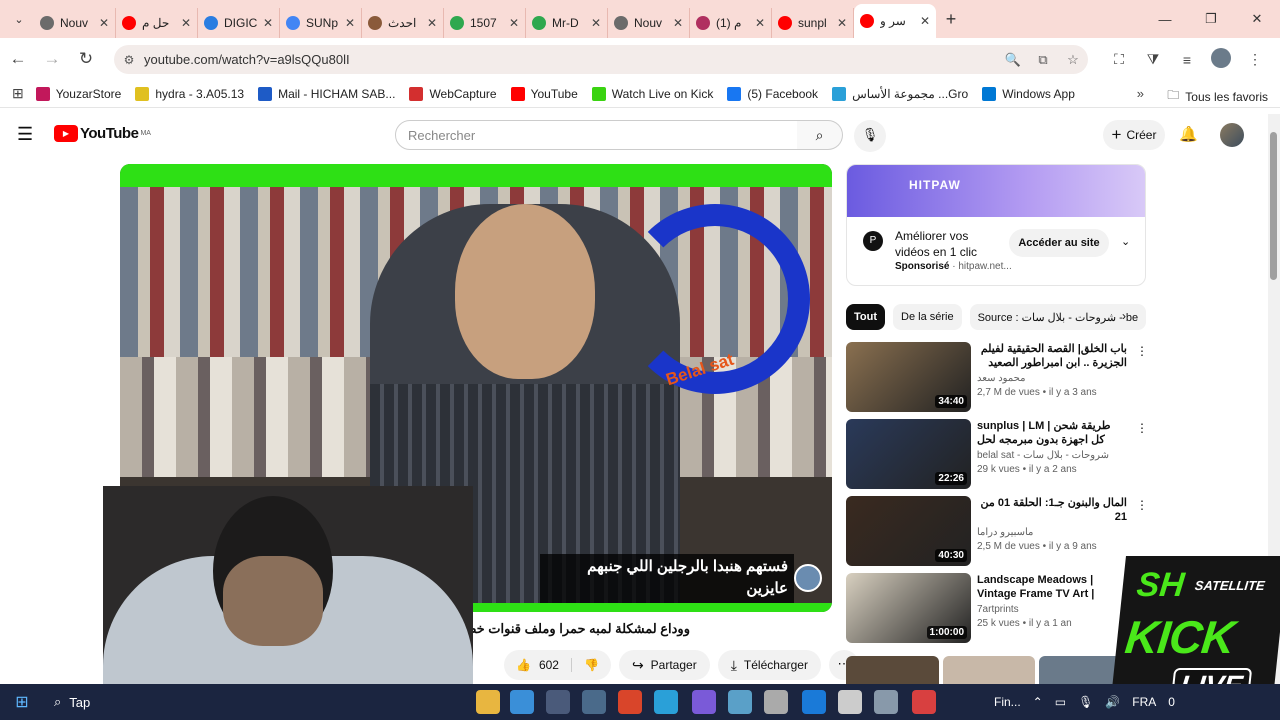  I want to click on news-icon, so click(924, 702).